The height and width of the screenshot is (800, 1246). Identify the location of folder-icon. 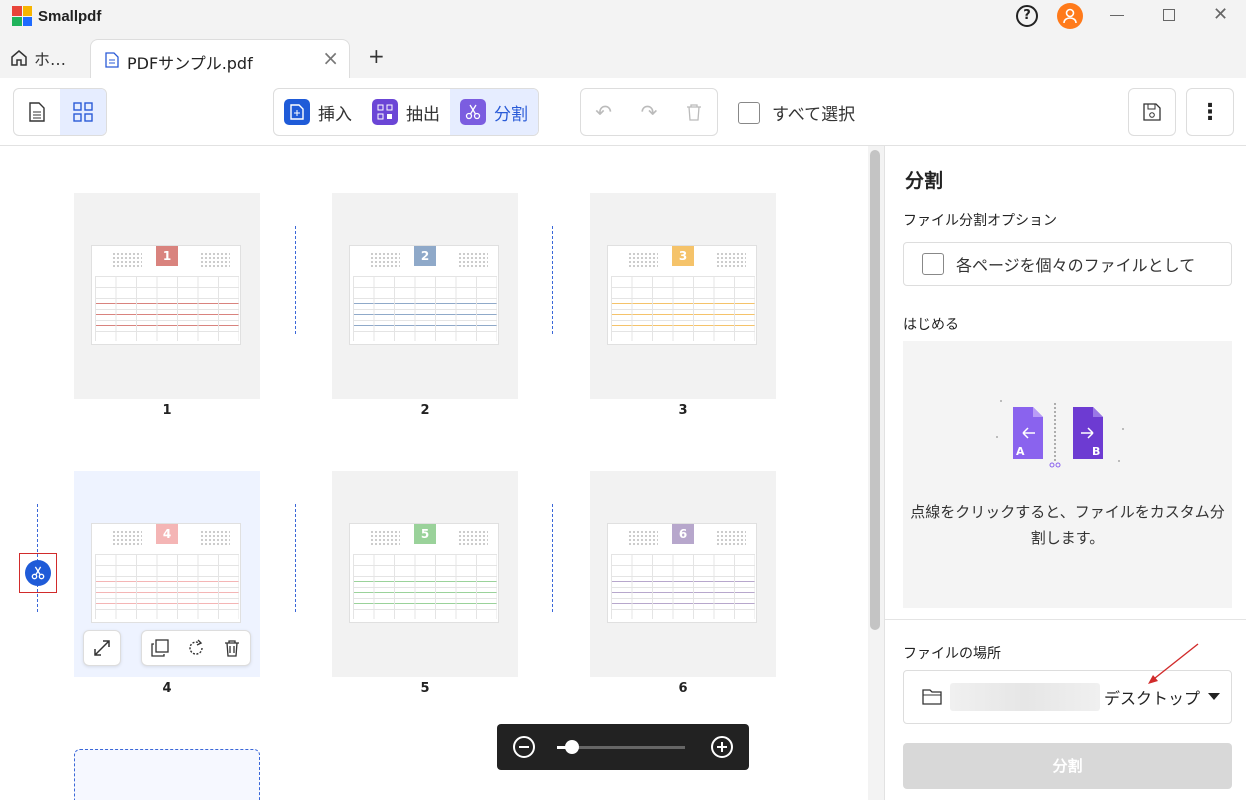
(932, 697).